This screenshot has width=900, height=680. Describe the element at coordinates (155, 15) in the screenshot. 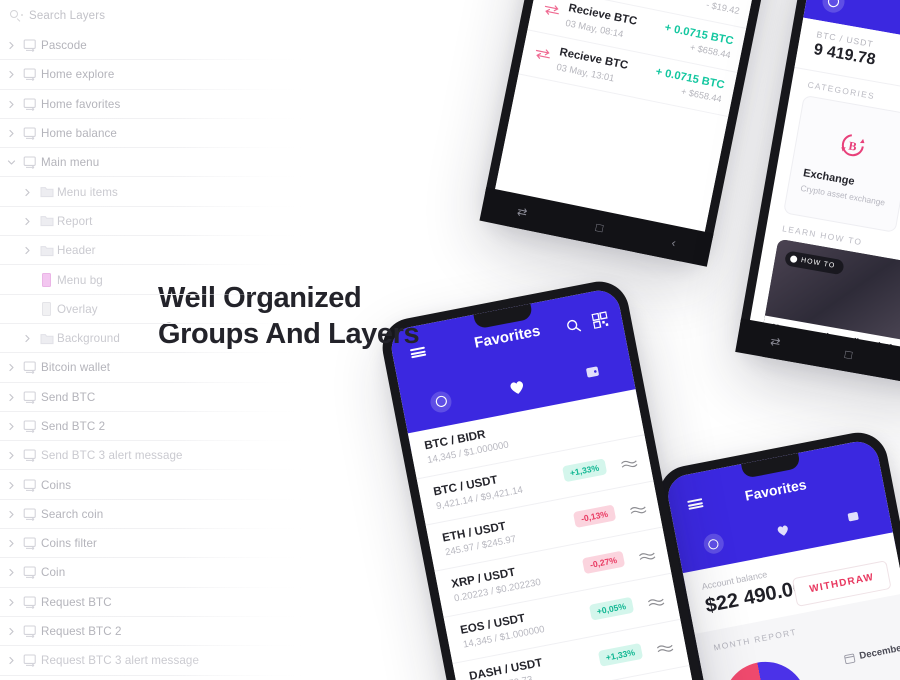

I see `search-layers-field: Search Layers` at that location.